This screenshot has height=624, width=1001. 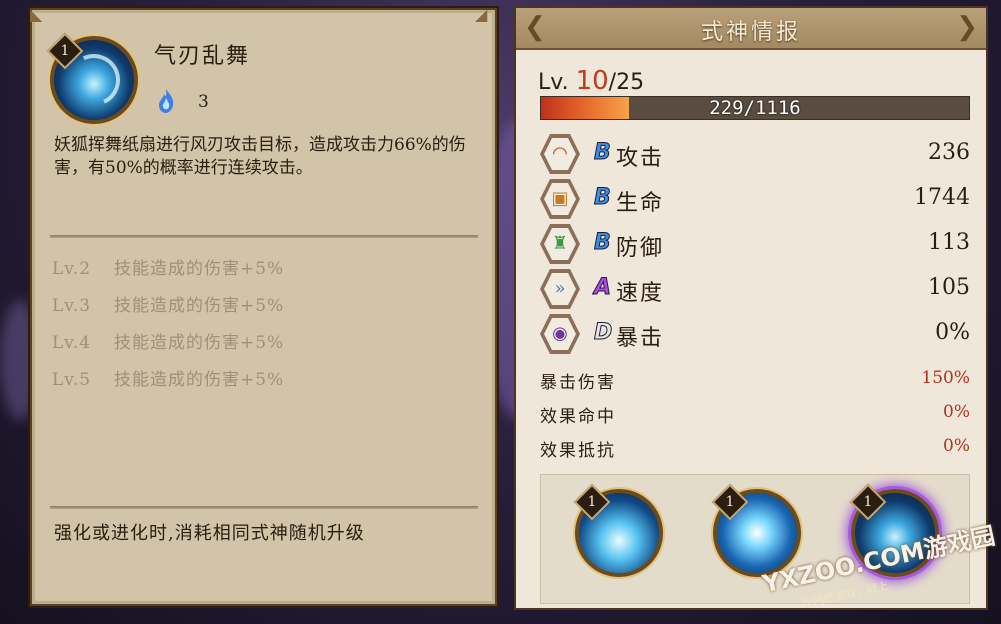 What do you see at coordinates (755, 380) in the screenshot?
I see `secondary-stat-crit-damage: 暴击伤害 150%` at bounding box center [755, 380].